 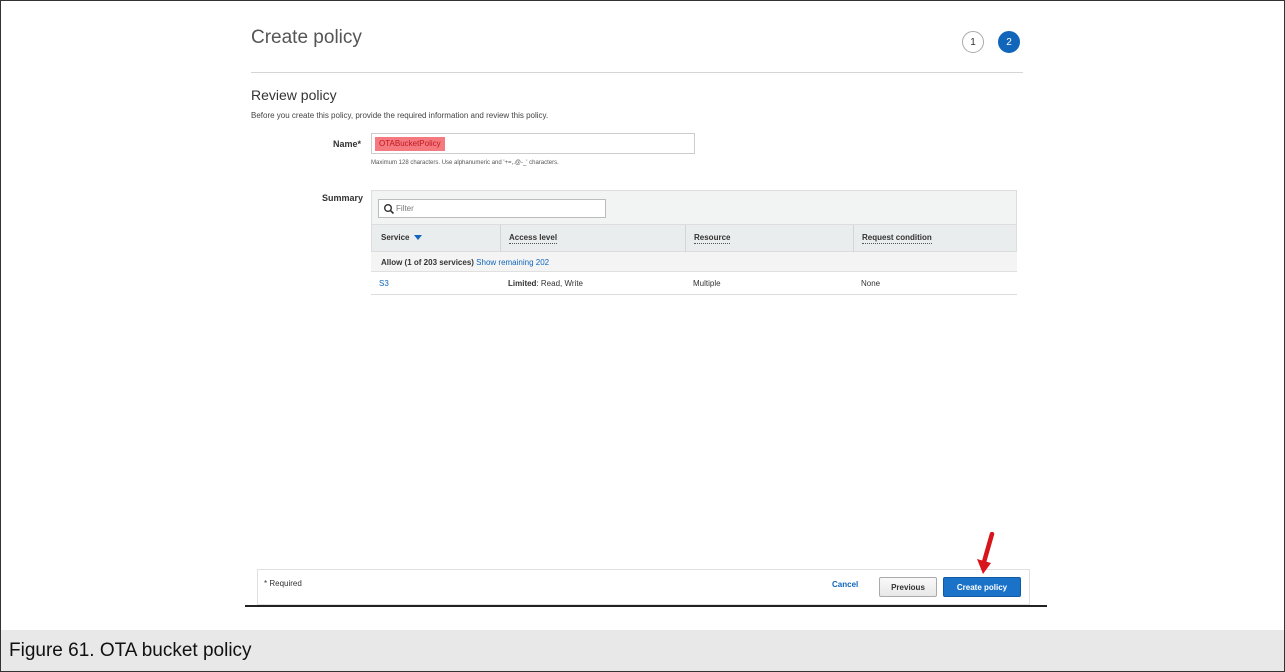 What do you see at coordinates (410, 144) in the screenshot?
I see `name-value-highlighted: OTABucketPolicy` at bounding box center [410, 144].